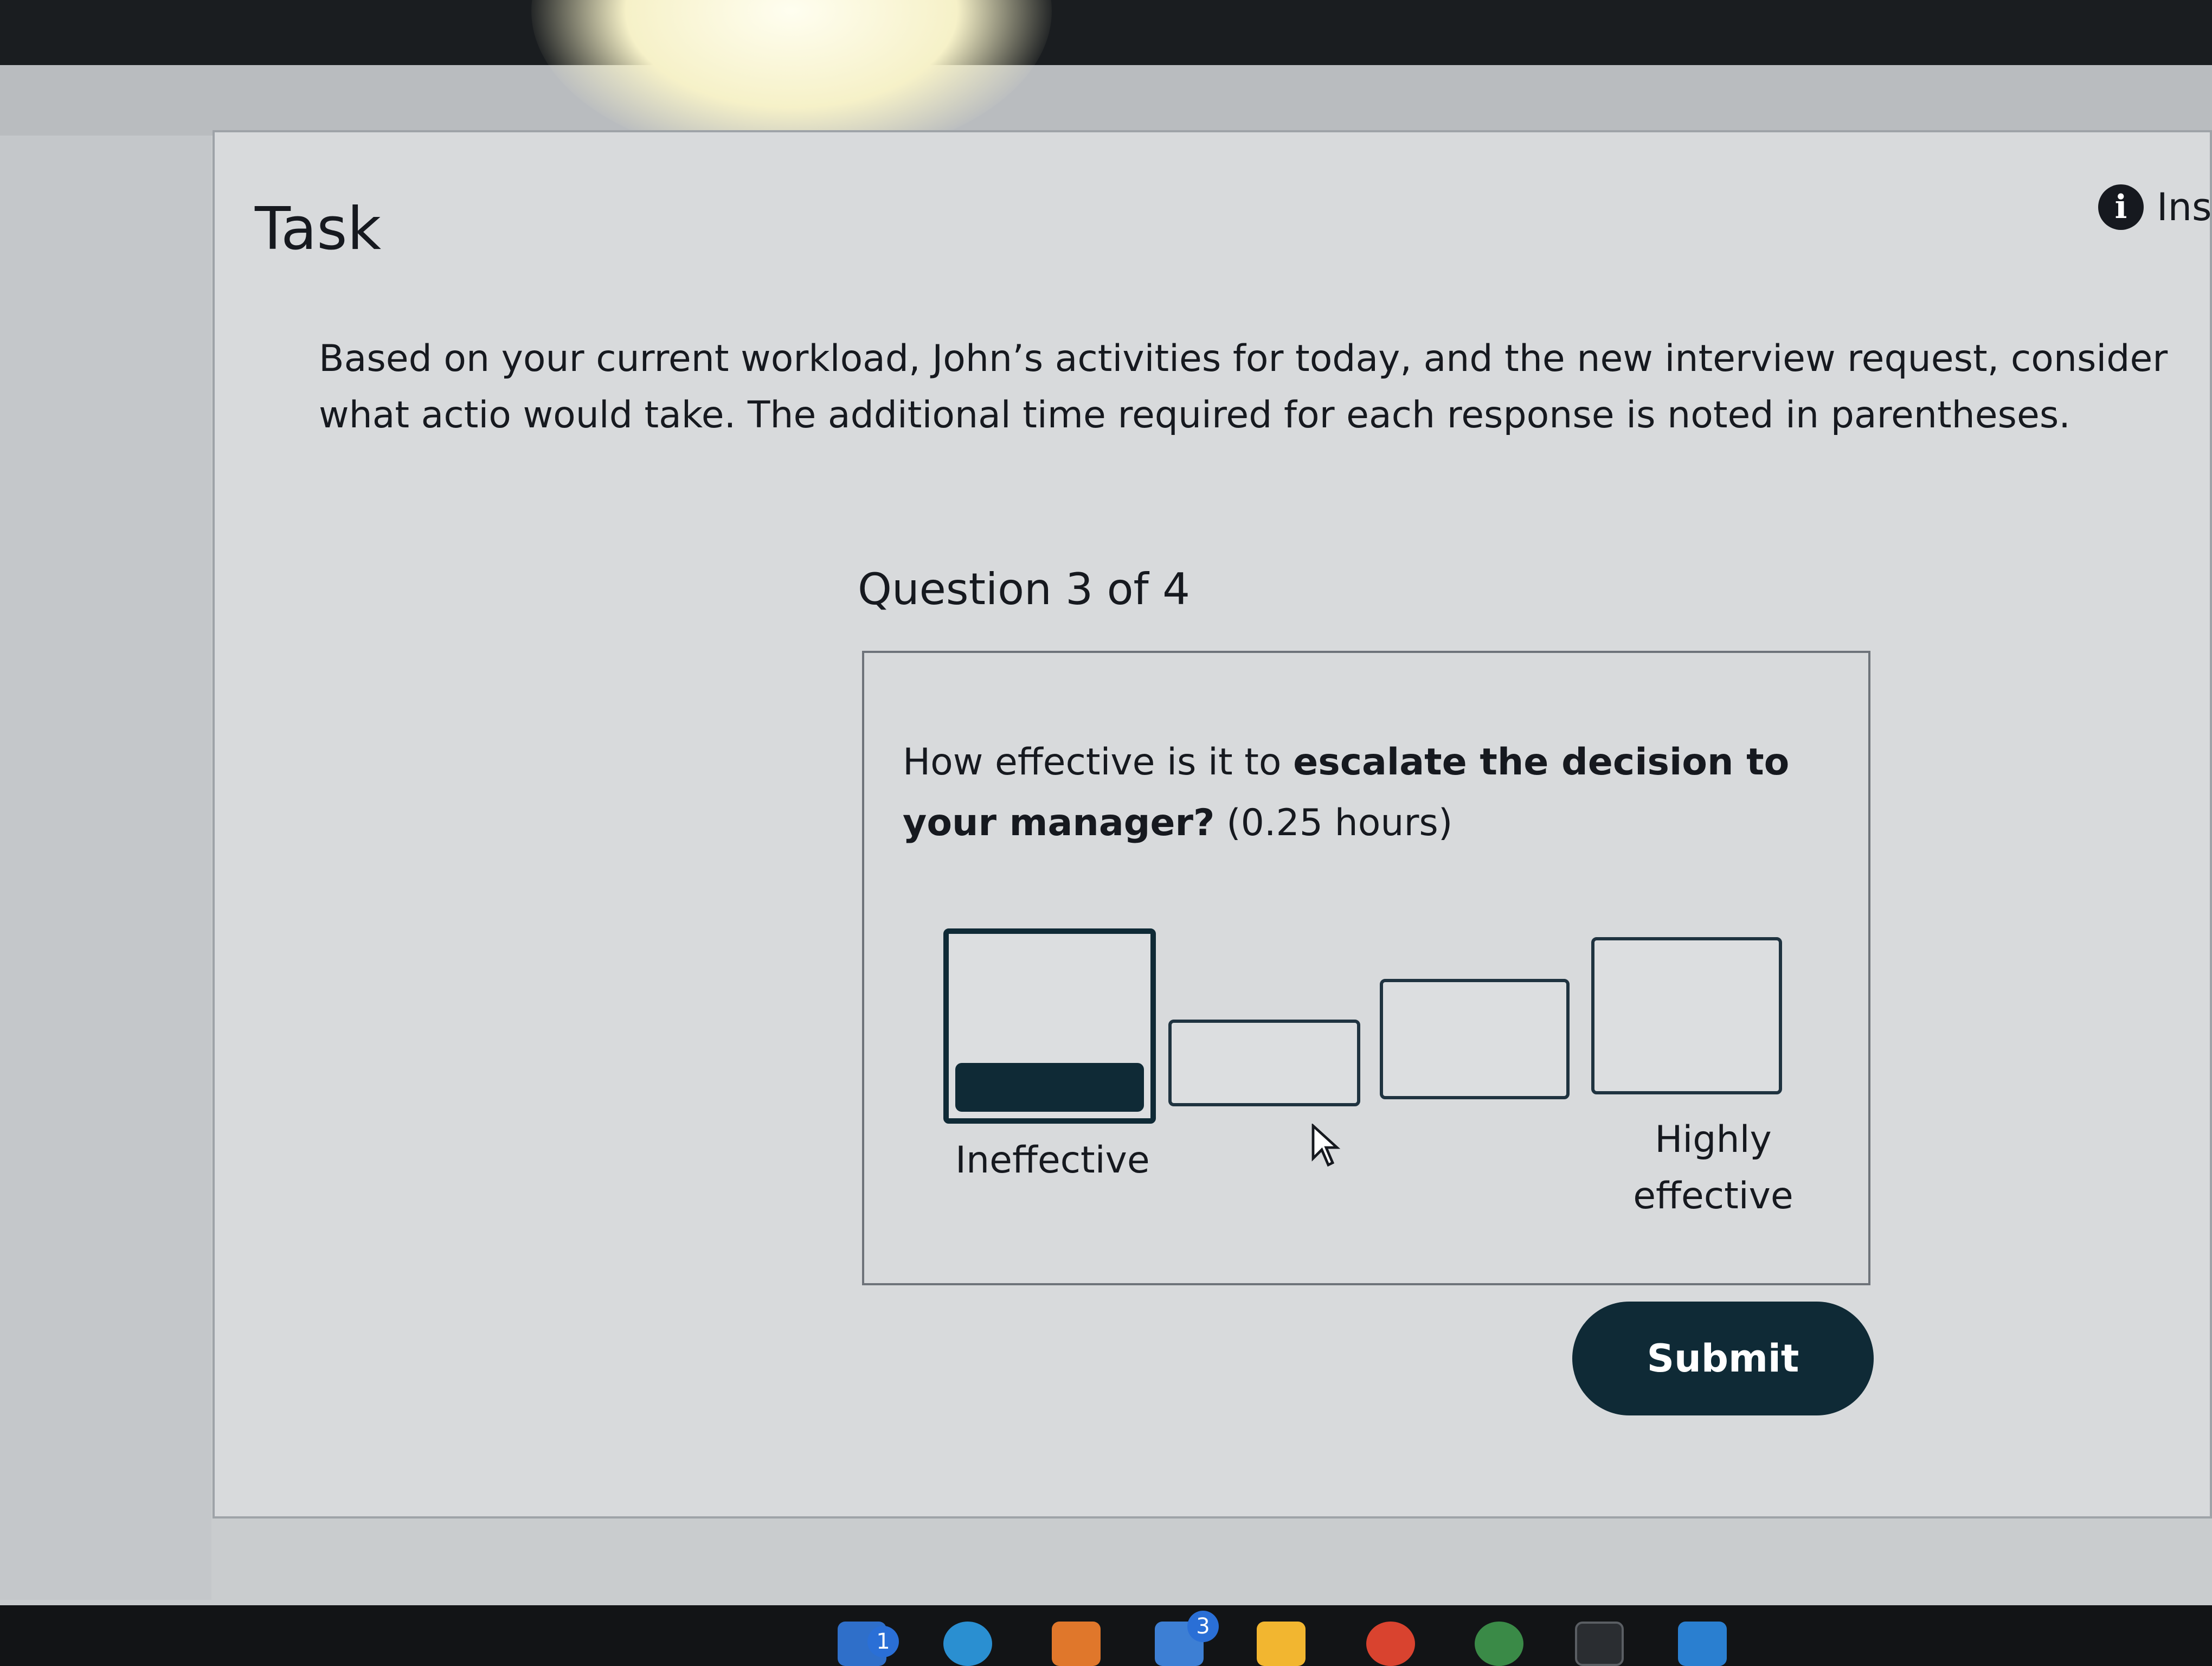 This screenshot has height=1666, width=2212. Describe the element at coordinates (318, 229) in the screenshot. I see `page-title: Task` at that location.